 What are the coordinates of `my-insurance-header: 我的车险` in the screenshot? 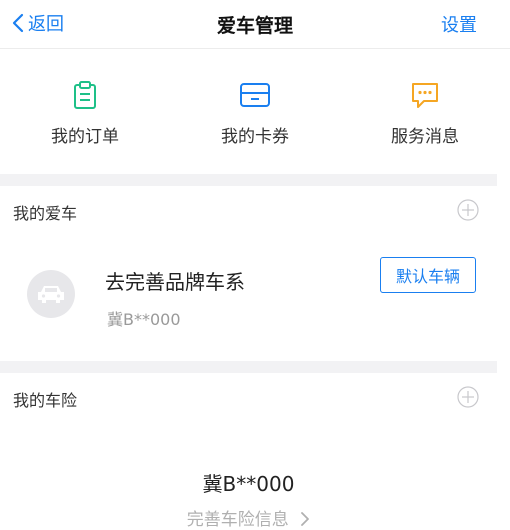 It's located at (248, 398).